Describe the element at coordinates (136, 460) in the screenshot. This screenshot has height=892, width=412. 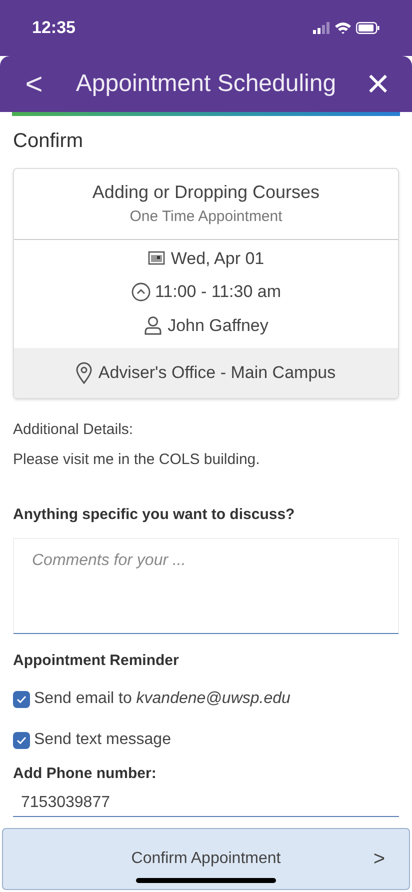
I see `details-text: Please visit me in the COLS building.` at that location.